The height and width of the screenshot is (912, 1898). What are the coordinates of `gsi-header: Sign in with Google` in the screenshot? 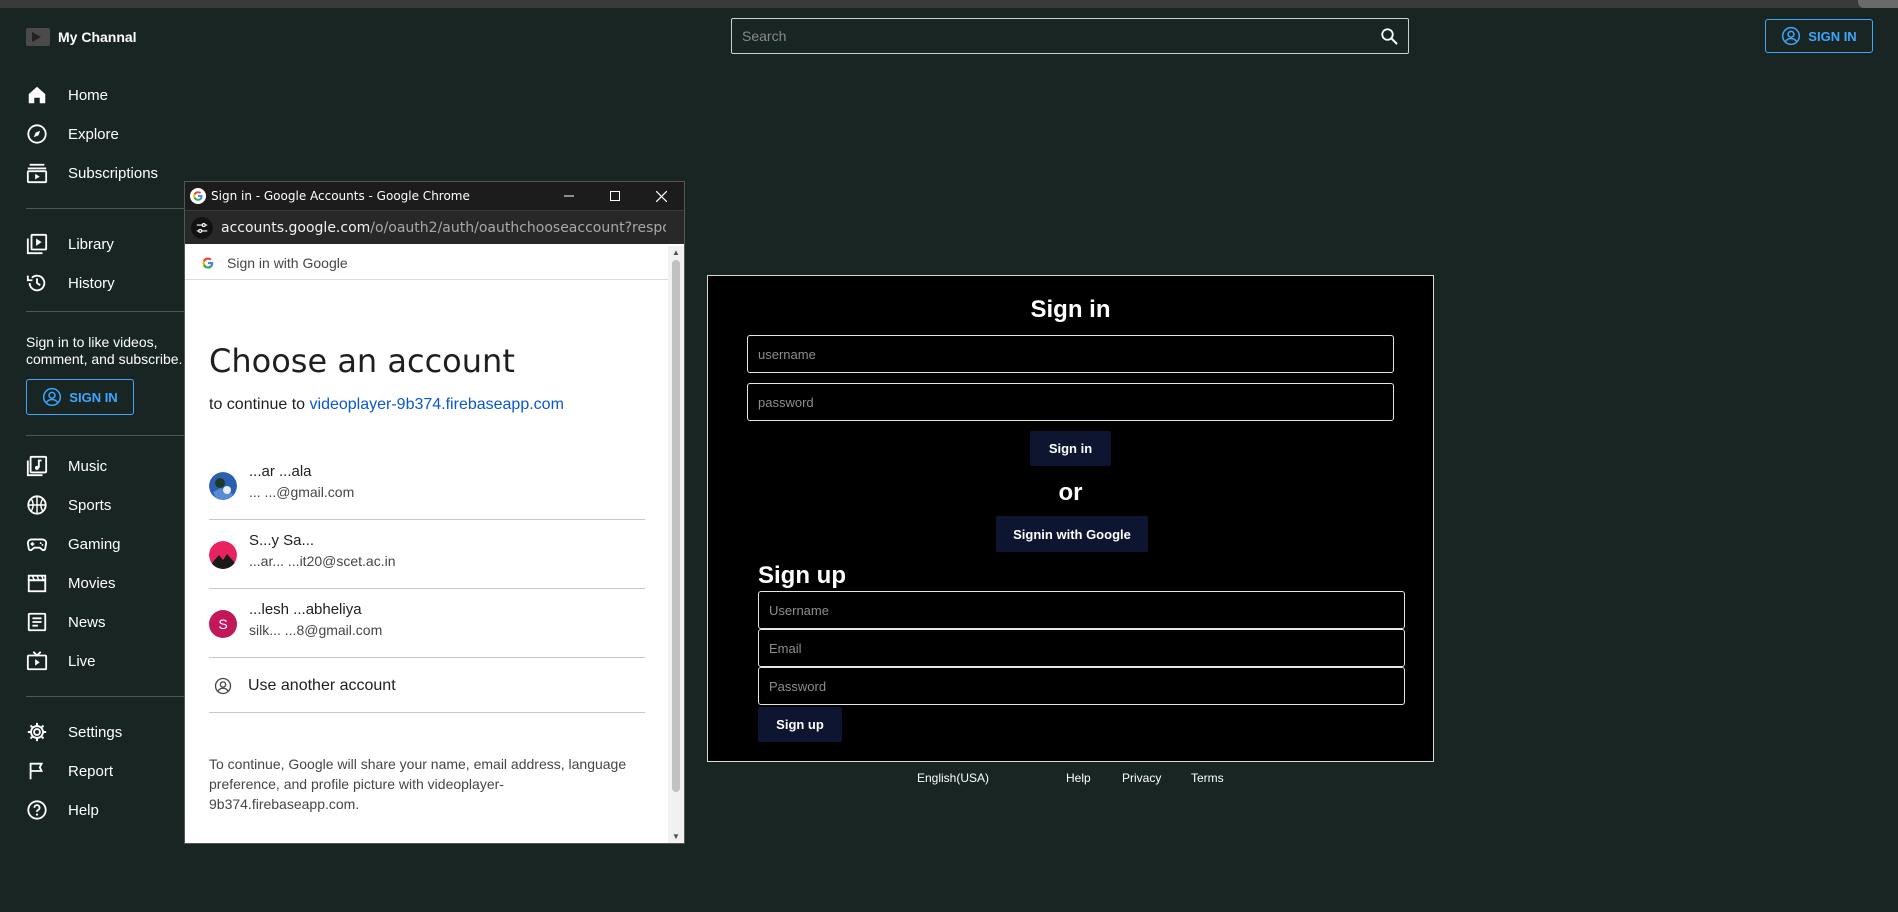 It's located at (427, 263).